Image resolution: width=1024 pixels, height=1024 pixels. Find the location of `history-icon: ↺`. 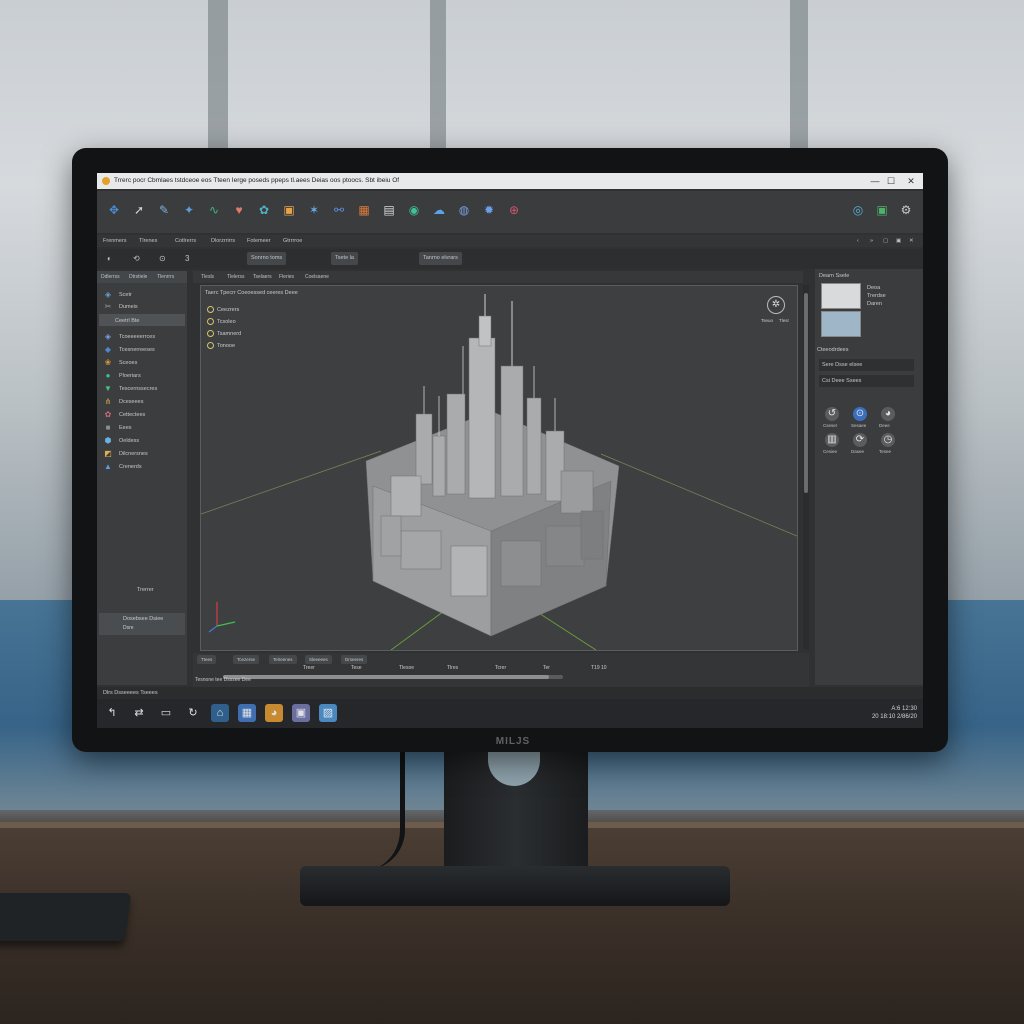

history-icon: ↺ is located at coordinates (832, 414).